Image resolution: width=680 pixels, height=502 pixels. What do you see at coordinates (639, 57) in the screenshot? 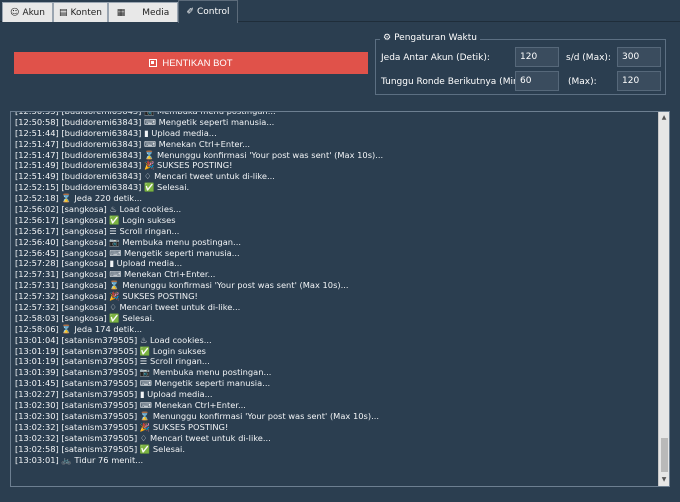
I see `delay-max-input` at bounding box center [639, 57].